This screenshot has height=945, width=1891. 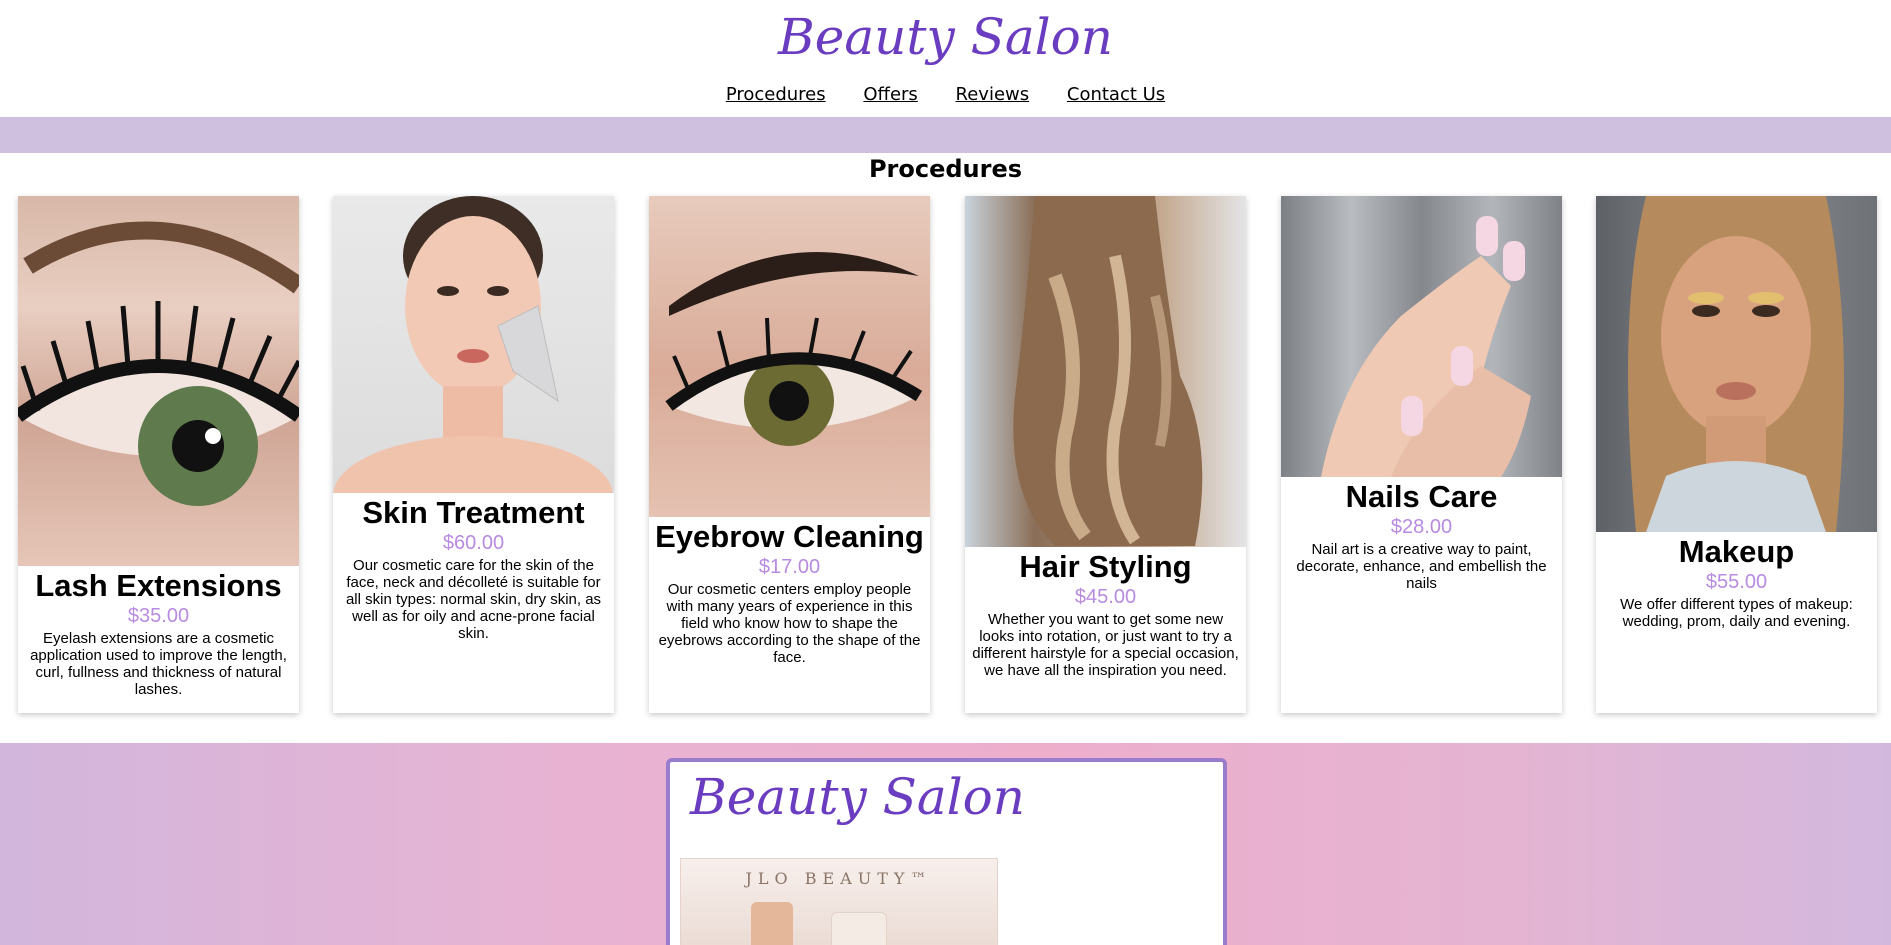 What do you see at coordinates (945, 94) in the screenshot?
I see `main-nav: Procedures Offers Reviews Contact Us` at bounding box center [945, 94].